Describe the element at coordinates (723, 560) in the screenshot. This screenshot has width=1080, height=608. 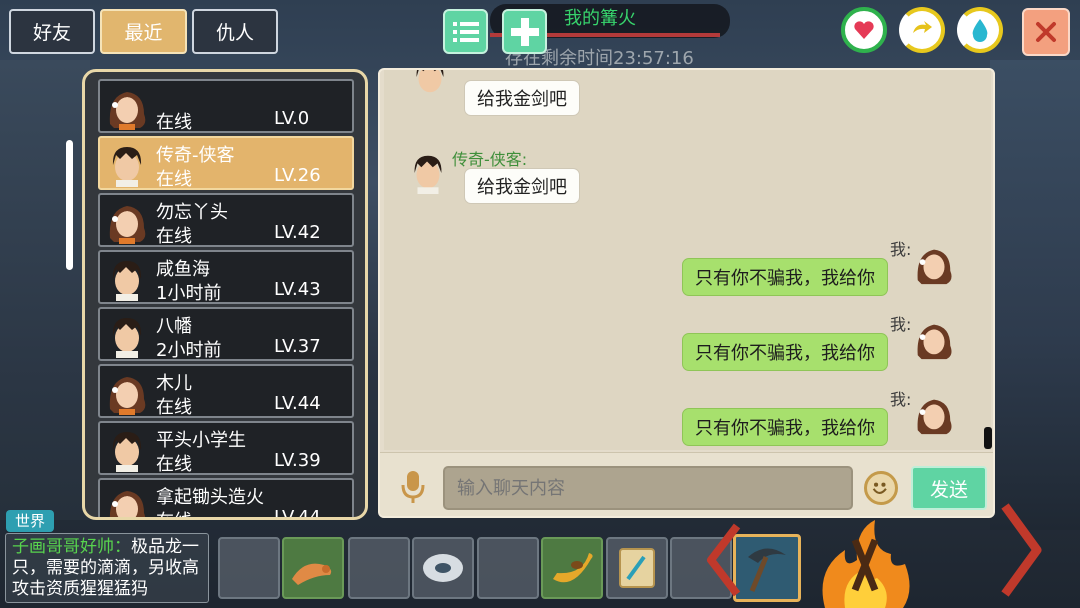
I see `hotbar-prev-arrow-icon` at that location.